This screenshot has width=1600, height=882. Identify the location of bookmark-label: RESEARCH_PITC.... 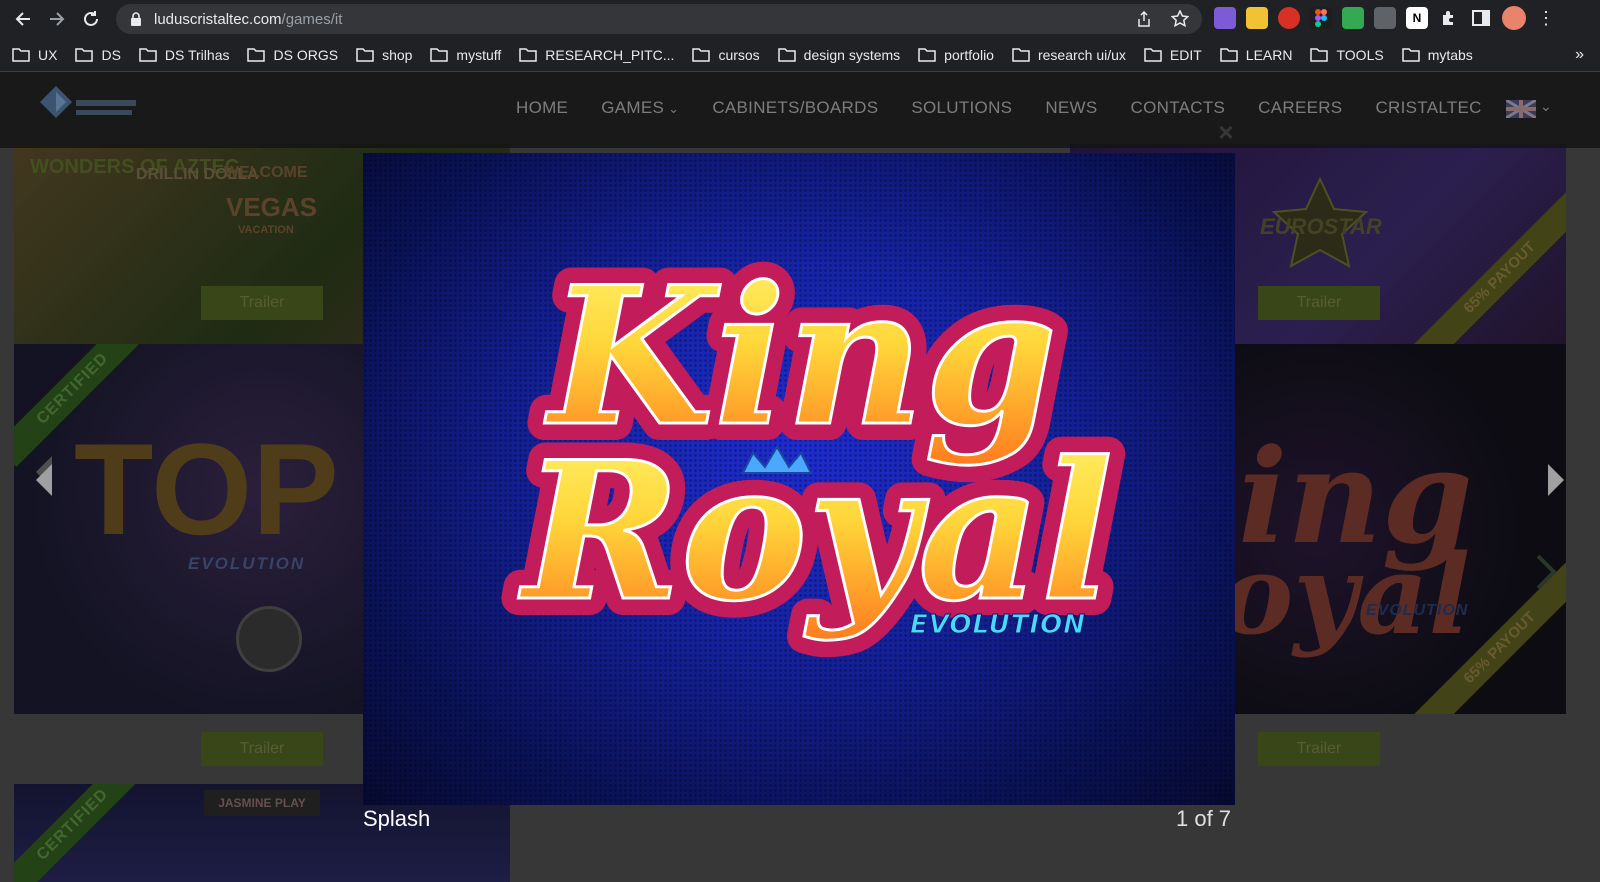
(610, 54).